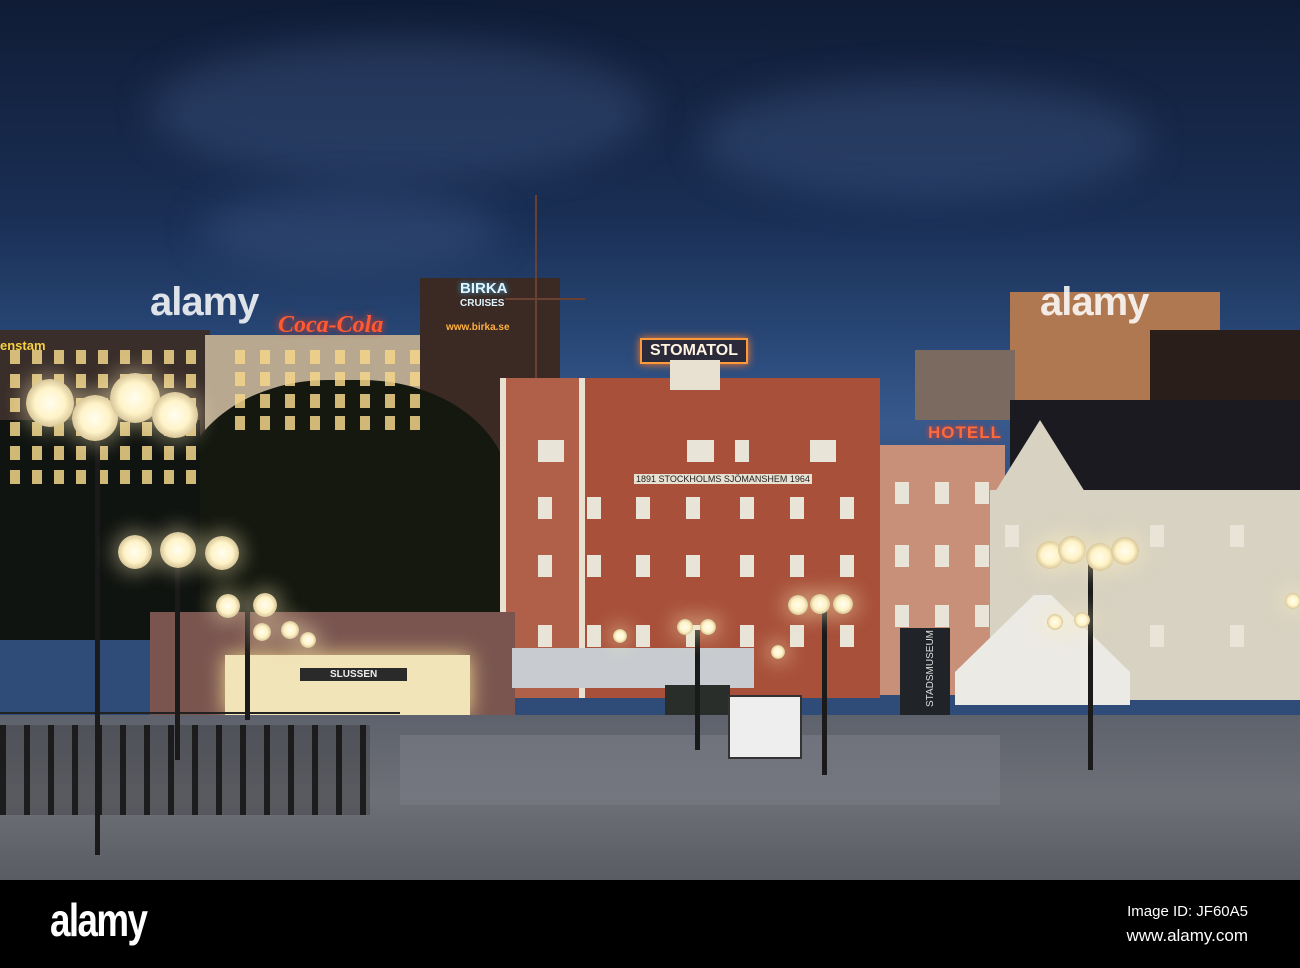 Image resolution: width=1300 pixels, height=968 pixels. I want to click on sign-birka-url: www.birka.se, so click(478, 327).